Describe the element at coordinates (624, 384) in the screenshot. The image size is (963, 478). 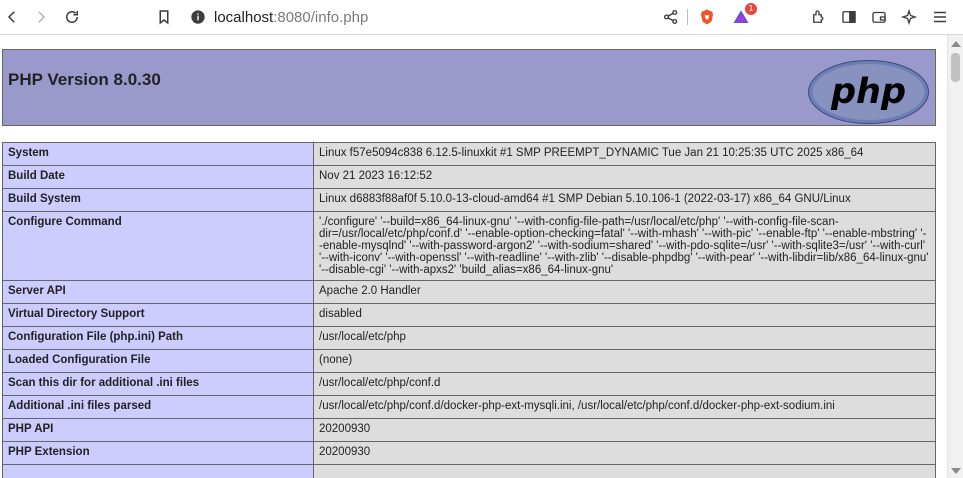
I see `row-value: /usr/local/etc/php/conf.d` at that location.